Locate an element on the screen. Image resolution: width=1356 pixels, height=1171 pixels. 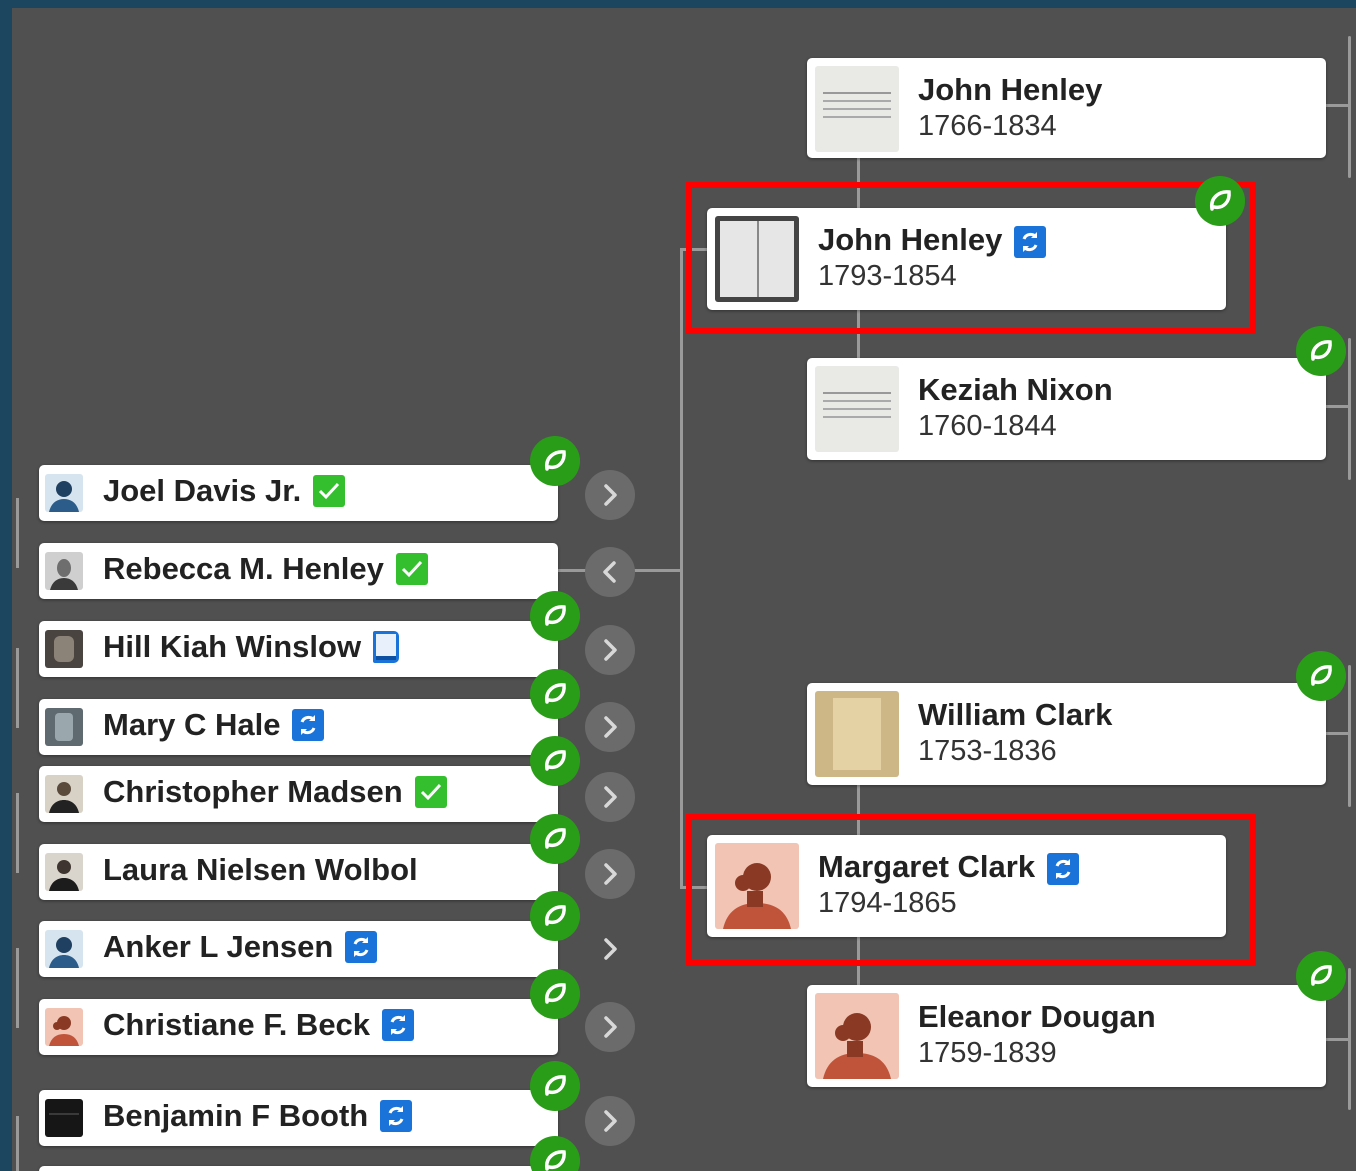
descendant-card: Laura Nielsen Wolbol is located at coordinates (298, 872).